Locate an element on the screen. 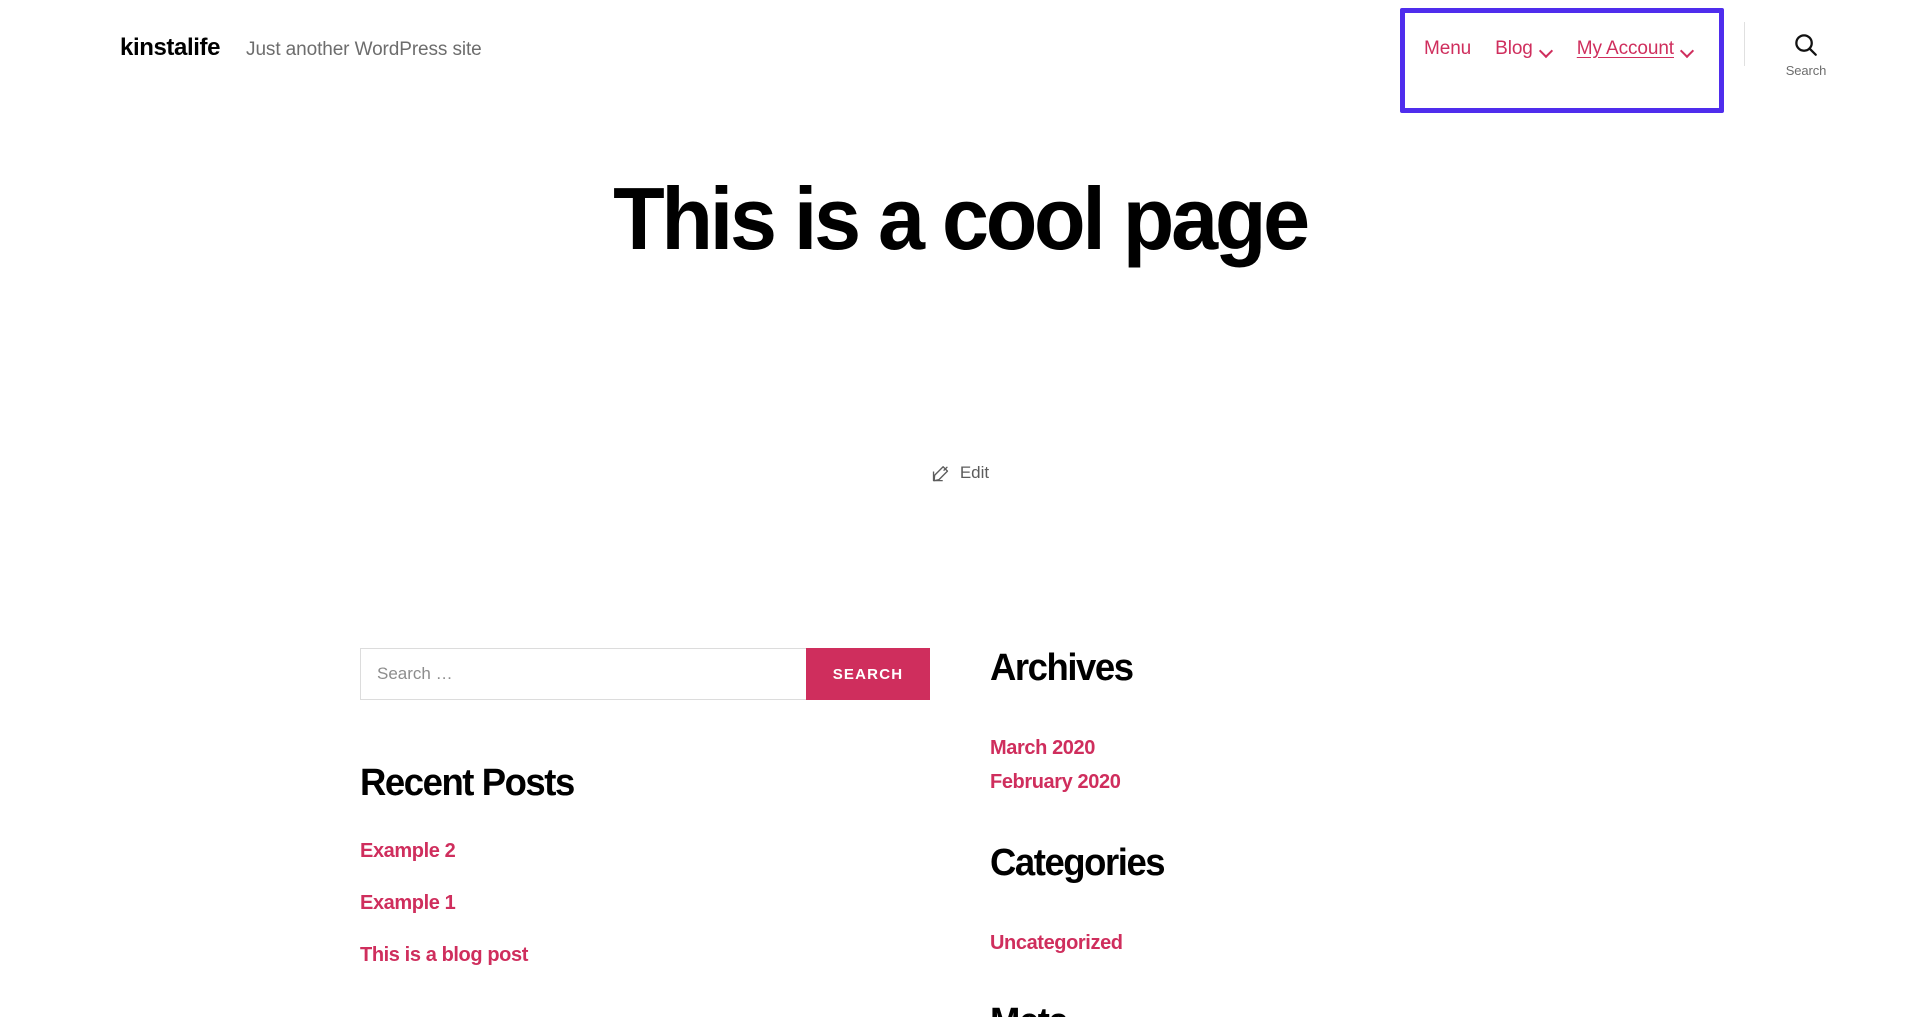  widget-title-recent-posts: Recent Posts is located at coordinates (467, 783).